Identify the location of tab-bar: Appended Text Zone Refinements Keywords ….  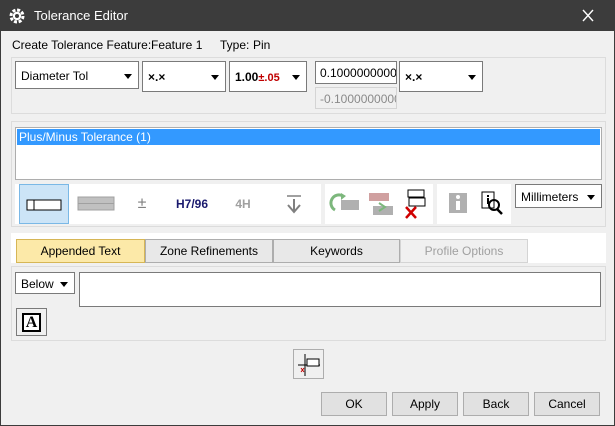
(308, 248).